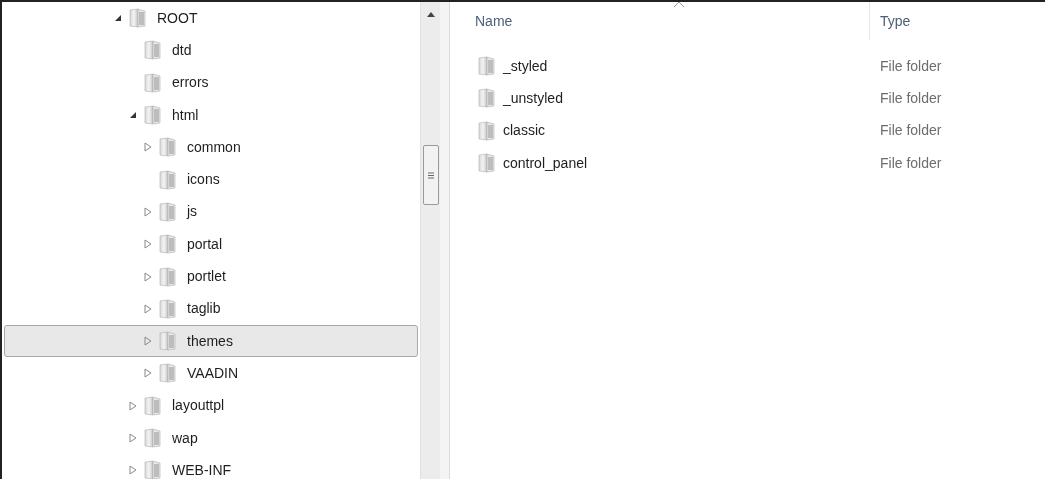 Image resolution: width=1045 pixels, height=479 pixels. I want to click on tree-item: ROOT, so click(211, 18).